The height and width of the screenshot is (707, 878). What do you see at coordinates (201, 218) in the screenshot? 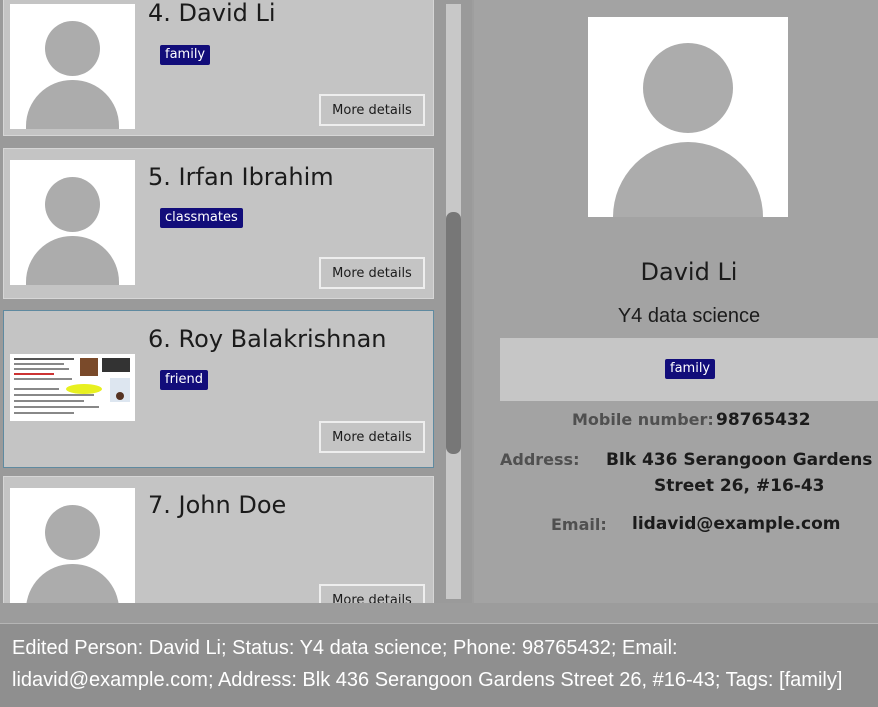
I see `tag-badge: classmates` at bounding box center [201, 218].